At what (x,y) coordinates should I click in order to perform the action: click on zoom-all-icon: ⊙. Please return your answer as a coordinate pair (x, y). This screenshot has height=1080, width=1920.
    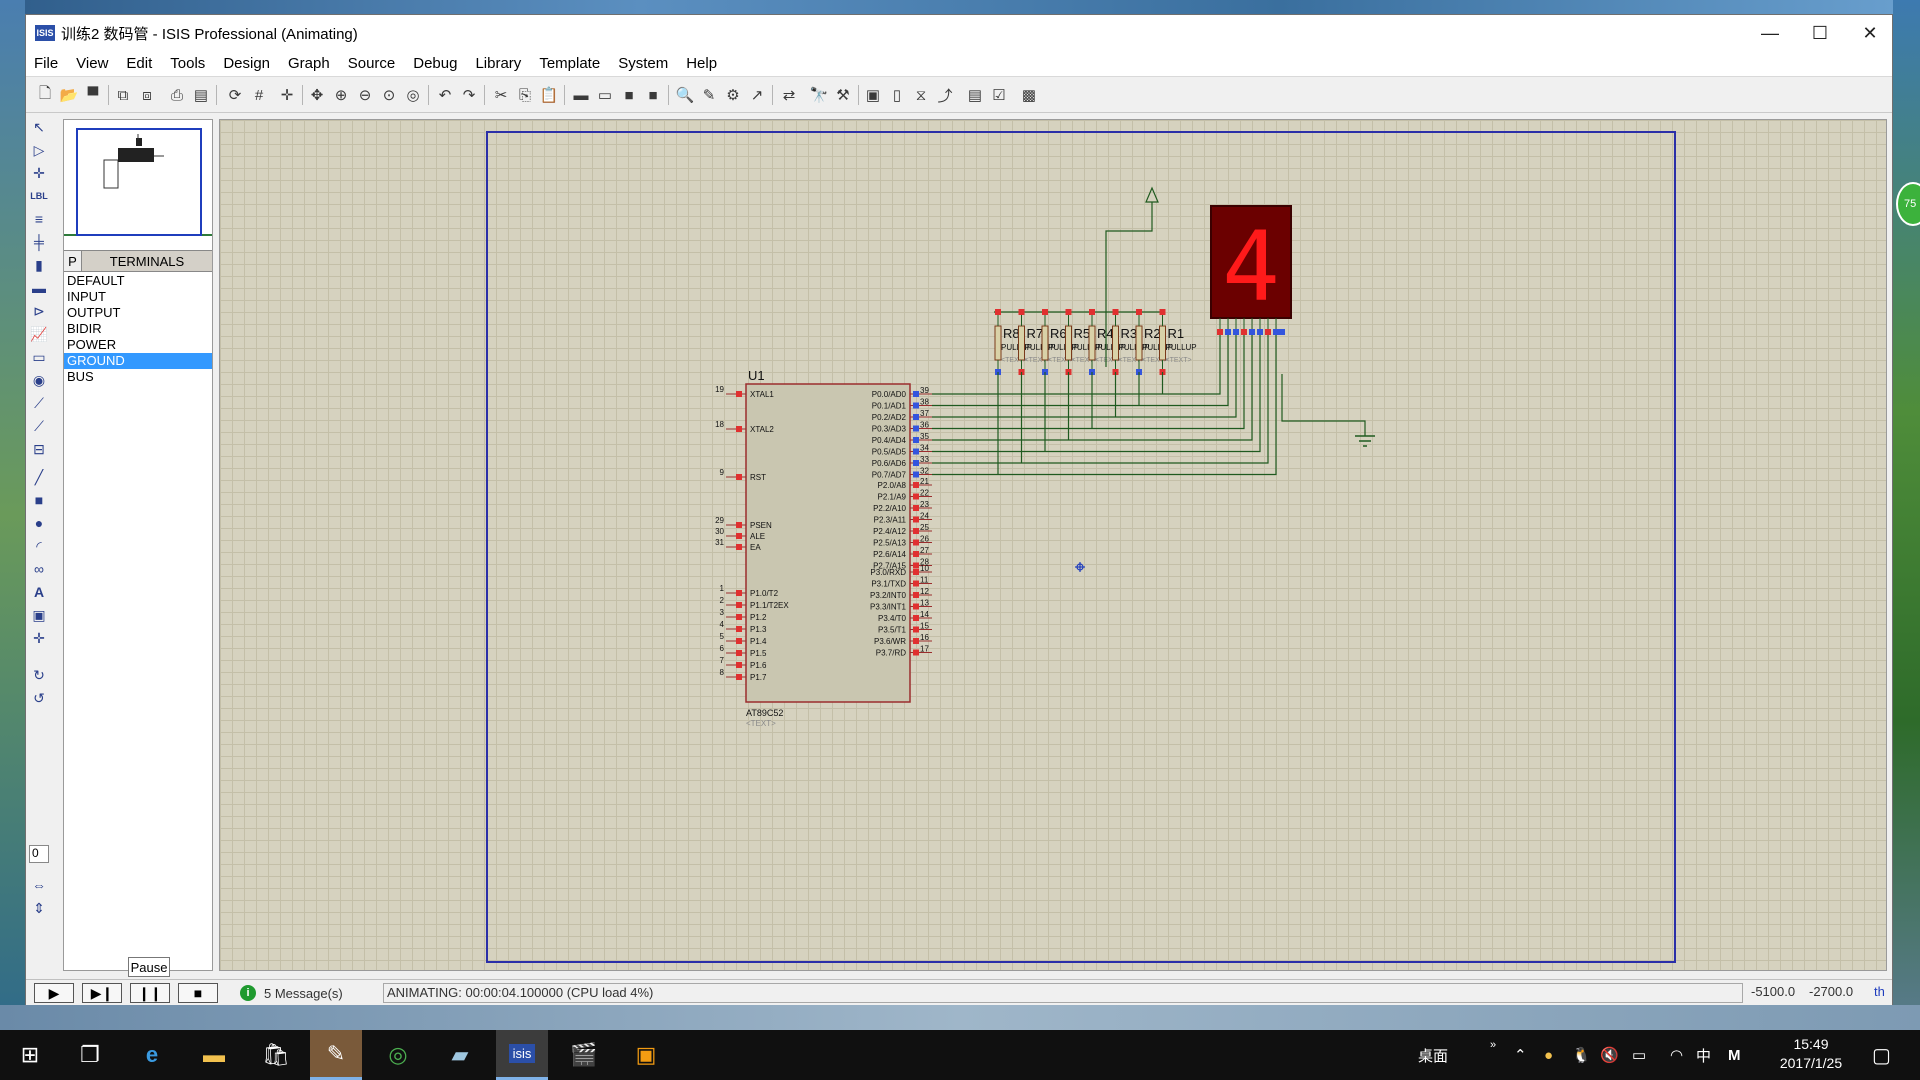
    Looking at the image, I should click on (389, 95).